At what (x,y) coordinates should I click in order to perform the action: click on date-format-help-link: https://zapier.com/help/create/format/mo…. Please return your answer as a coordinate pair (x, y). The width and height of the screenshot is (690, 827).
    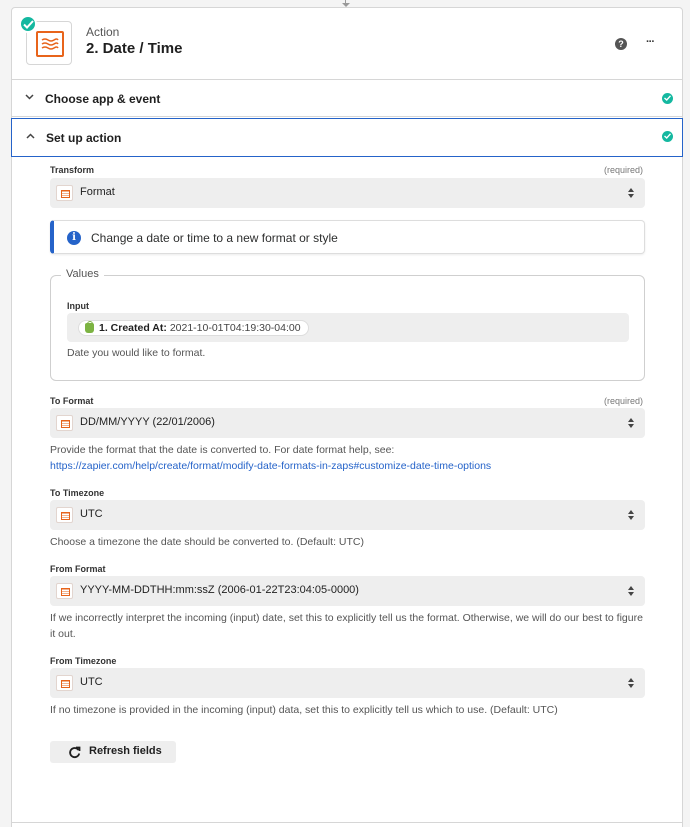
    Looking at the image, I should click on (350, 466).